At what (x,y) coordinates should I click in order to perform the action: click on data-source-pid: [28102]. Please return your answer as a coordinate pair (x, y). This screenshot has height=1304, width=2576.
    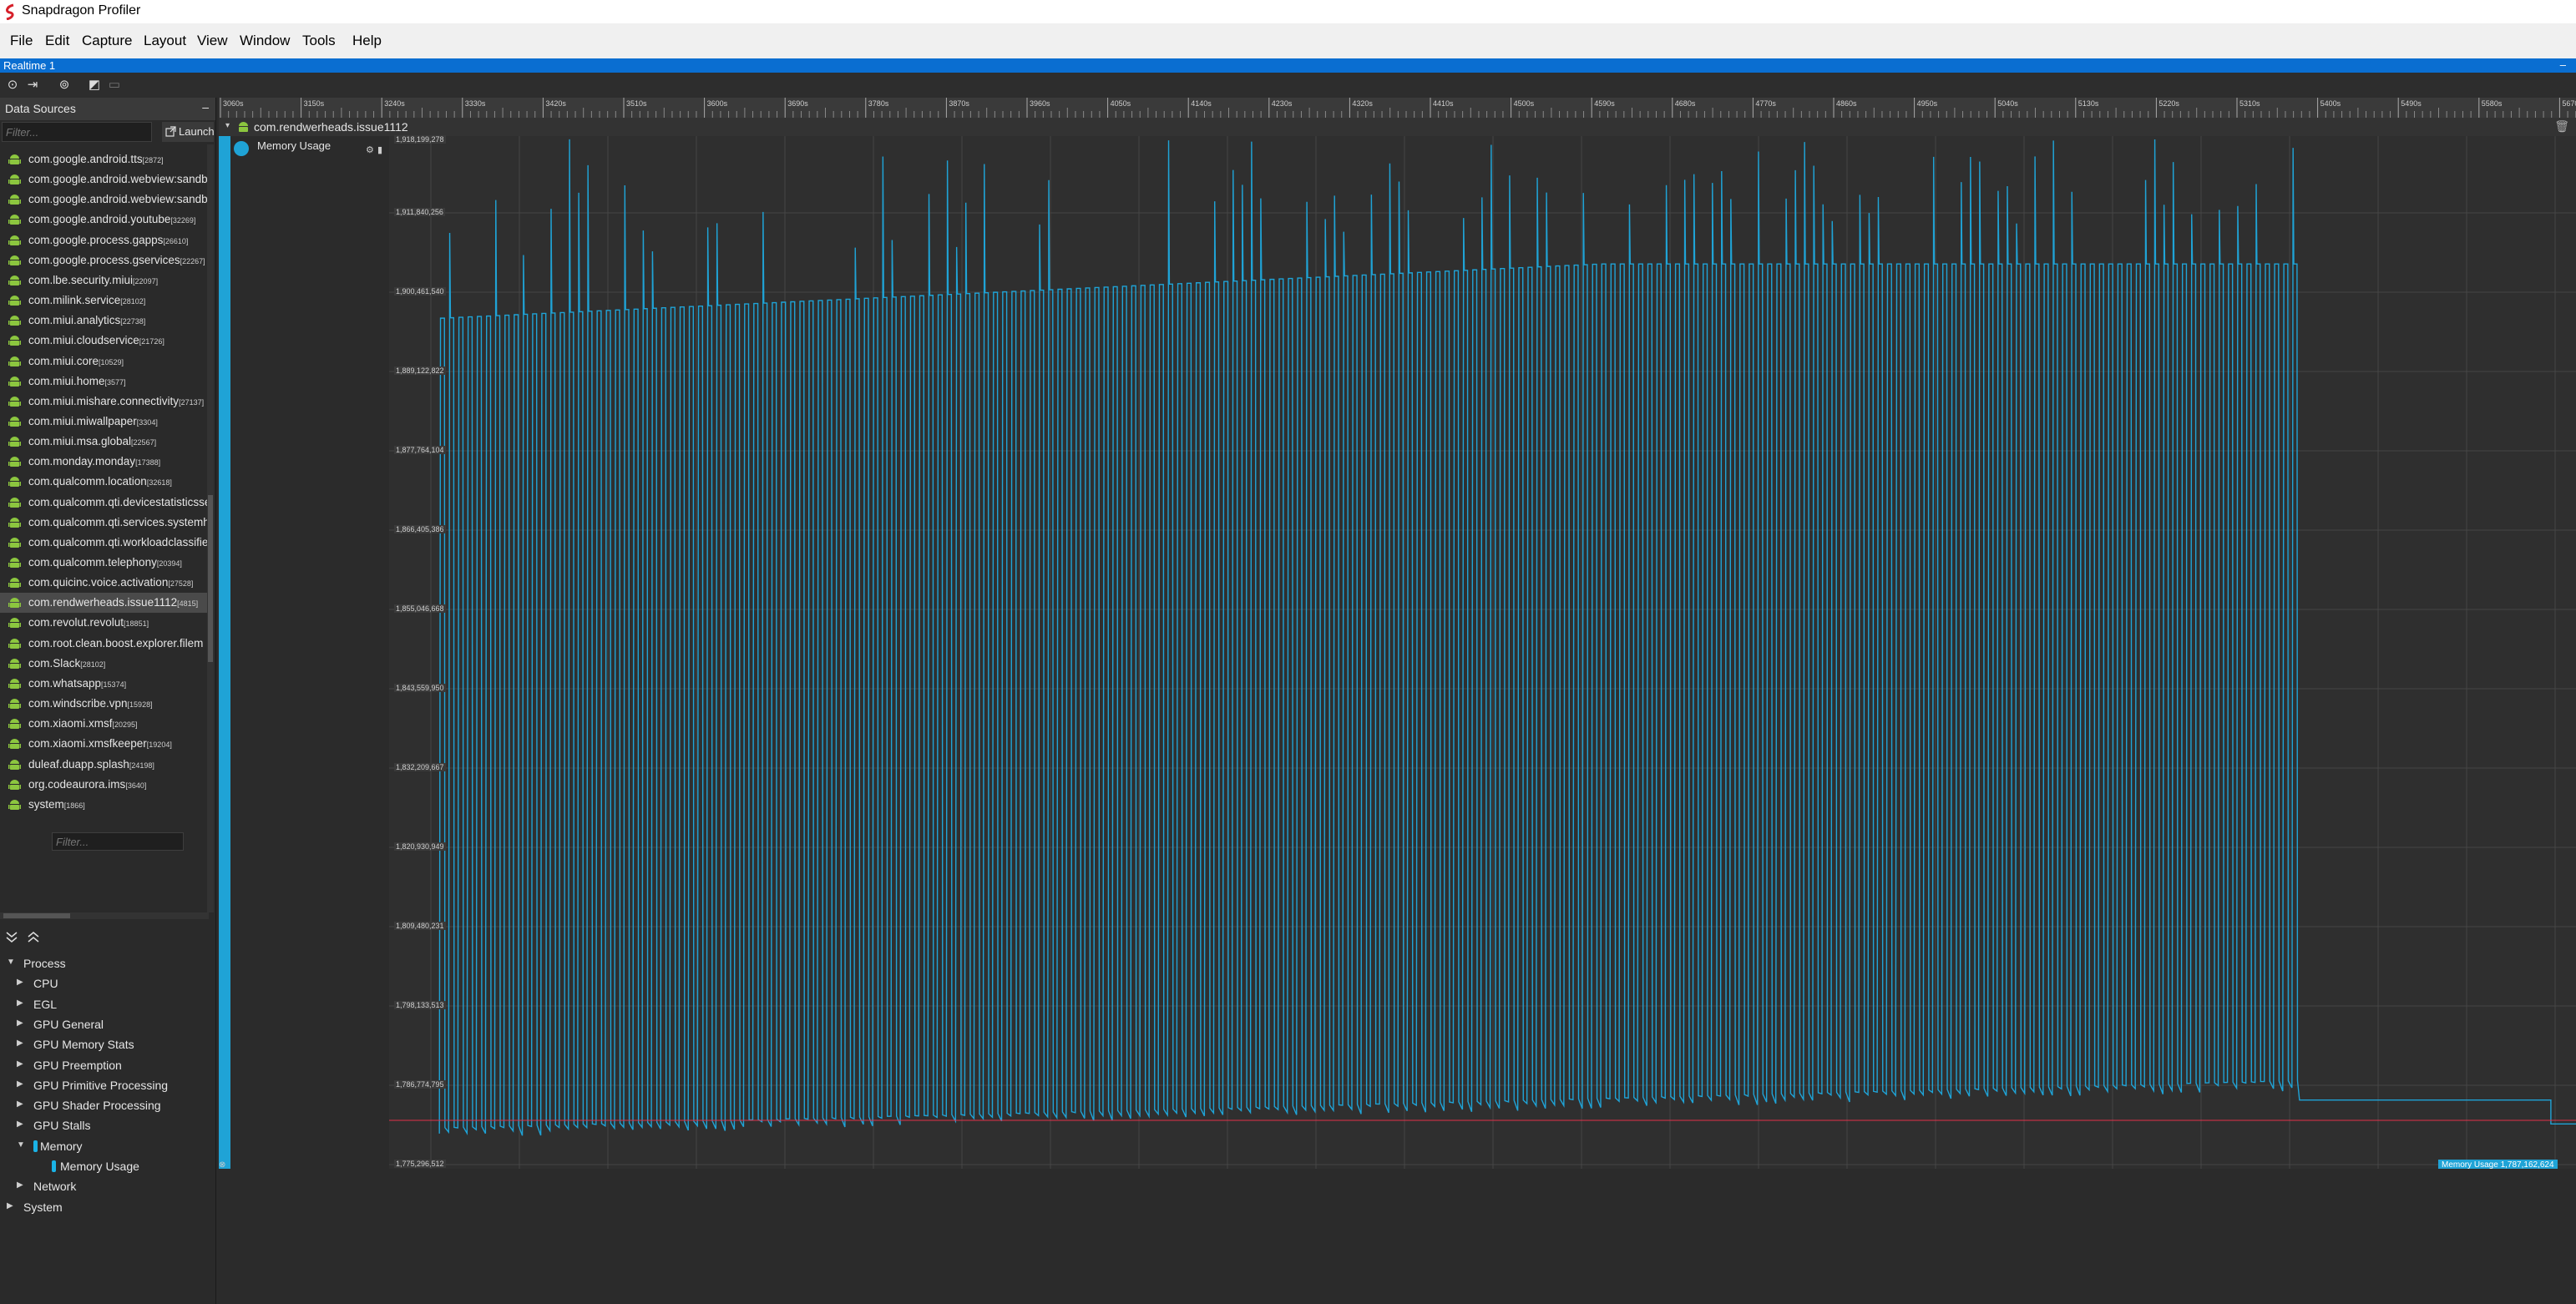
    Looking at the image, I should click on (133, 301).